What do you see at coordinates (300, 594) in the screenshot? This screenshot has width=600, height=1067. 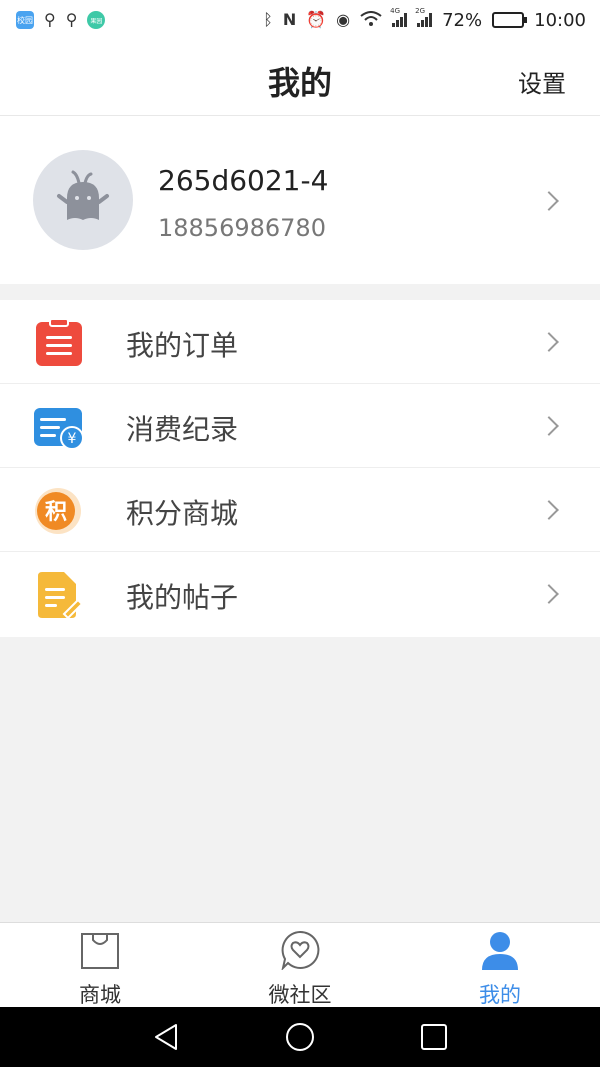 I see `menu-item-my-posts: 我的帖子` at bounding box center [300, 594].